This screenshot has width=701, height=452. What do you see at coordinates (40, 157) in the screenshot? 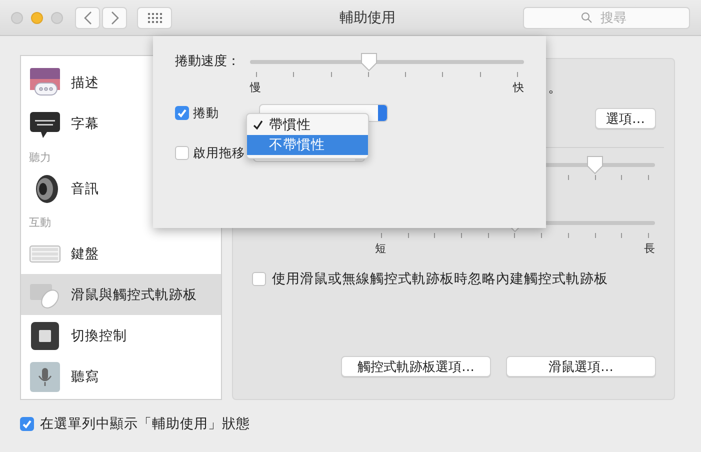
I see `section-header: 聽力` at bounding box center [40, 157].